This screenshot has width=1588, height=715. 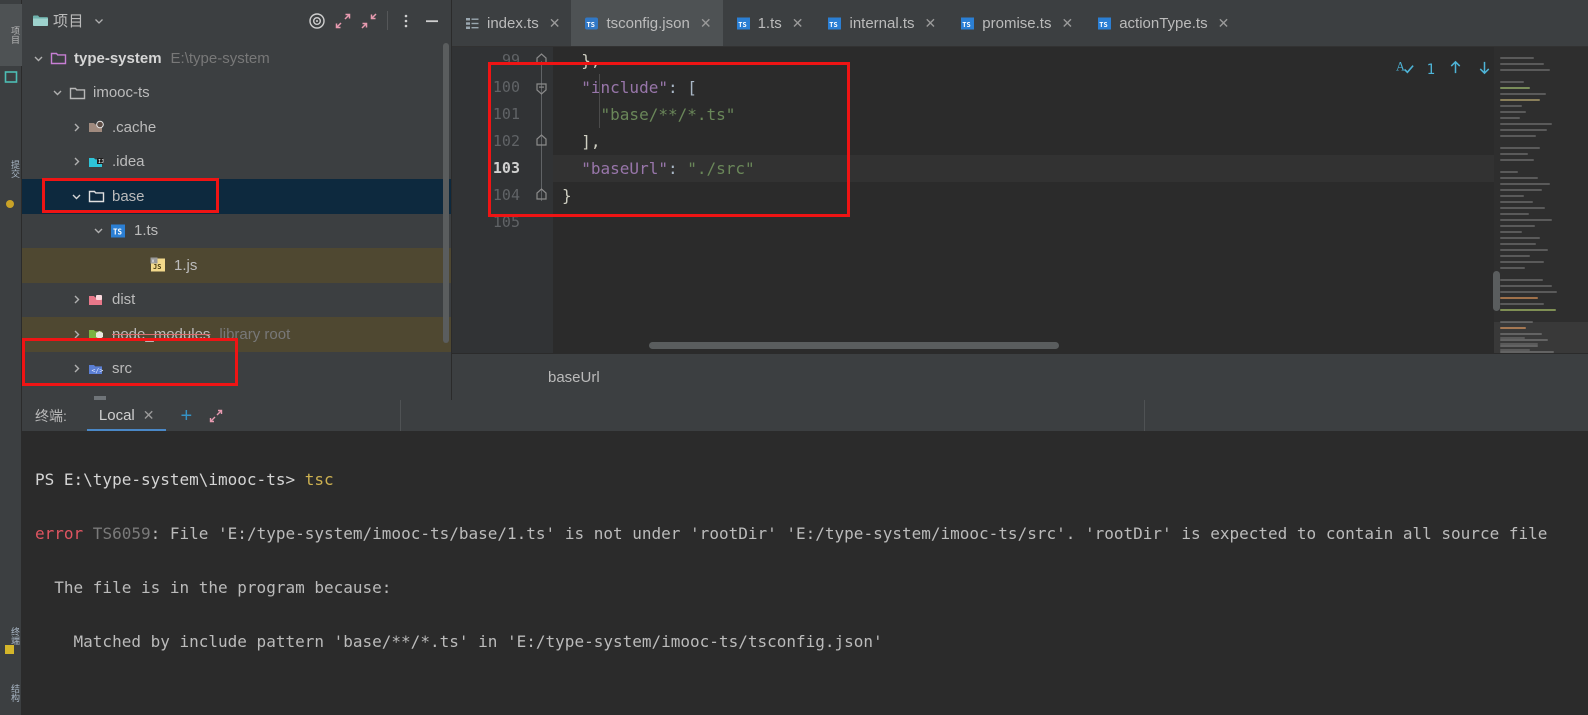 What do you see at coordinates (1162, 23) in the screenshot?
I see `tab-actiontype-ts: TS actionType.ts ✕` at bounding box center [1162, 23].